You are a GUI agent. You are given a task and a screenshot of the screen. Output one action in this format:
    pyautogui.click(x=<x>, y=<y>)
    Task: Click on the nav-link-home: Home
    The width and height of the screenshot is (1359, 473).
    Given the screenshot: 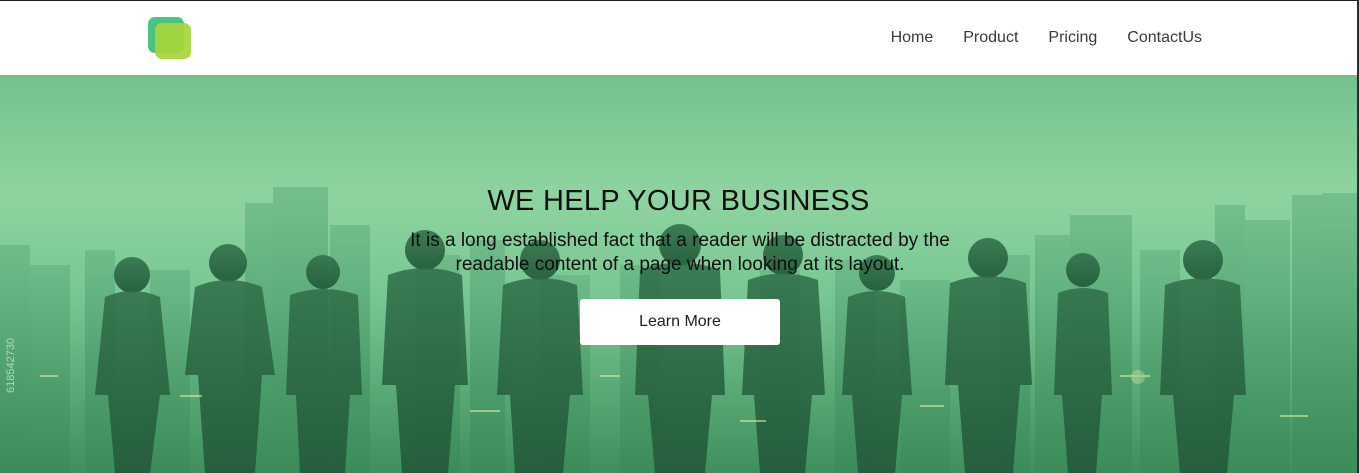 What is the action you would take?
    pyautogui.click(x=912, y=38)
    